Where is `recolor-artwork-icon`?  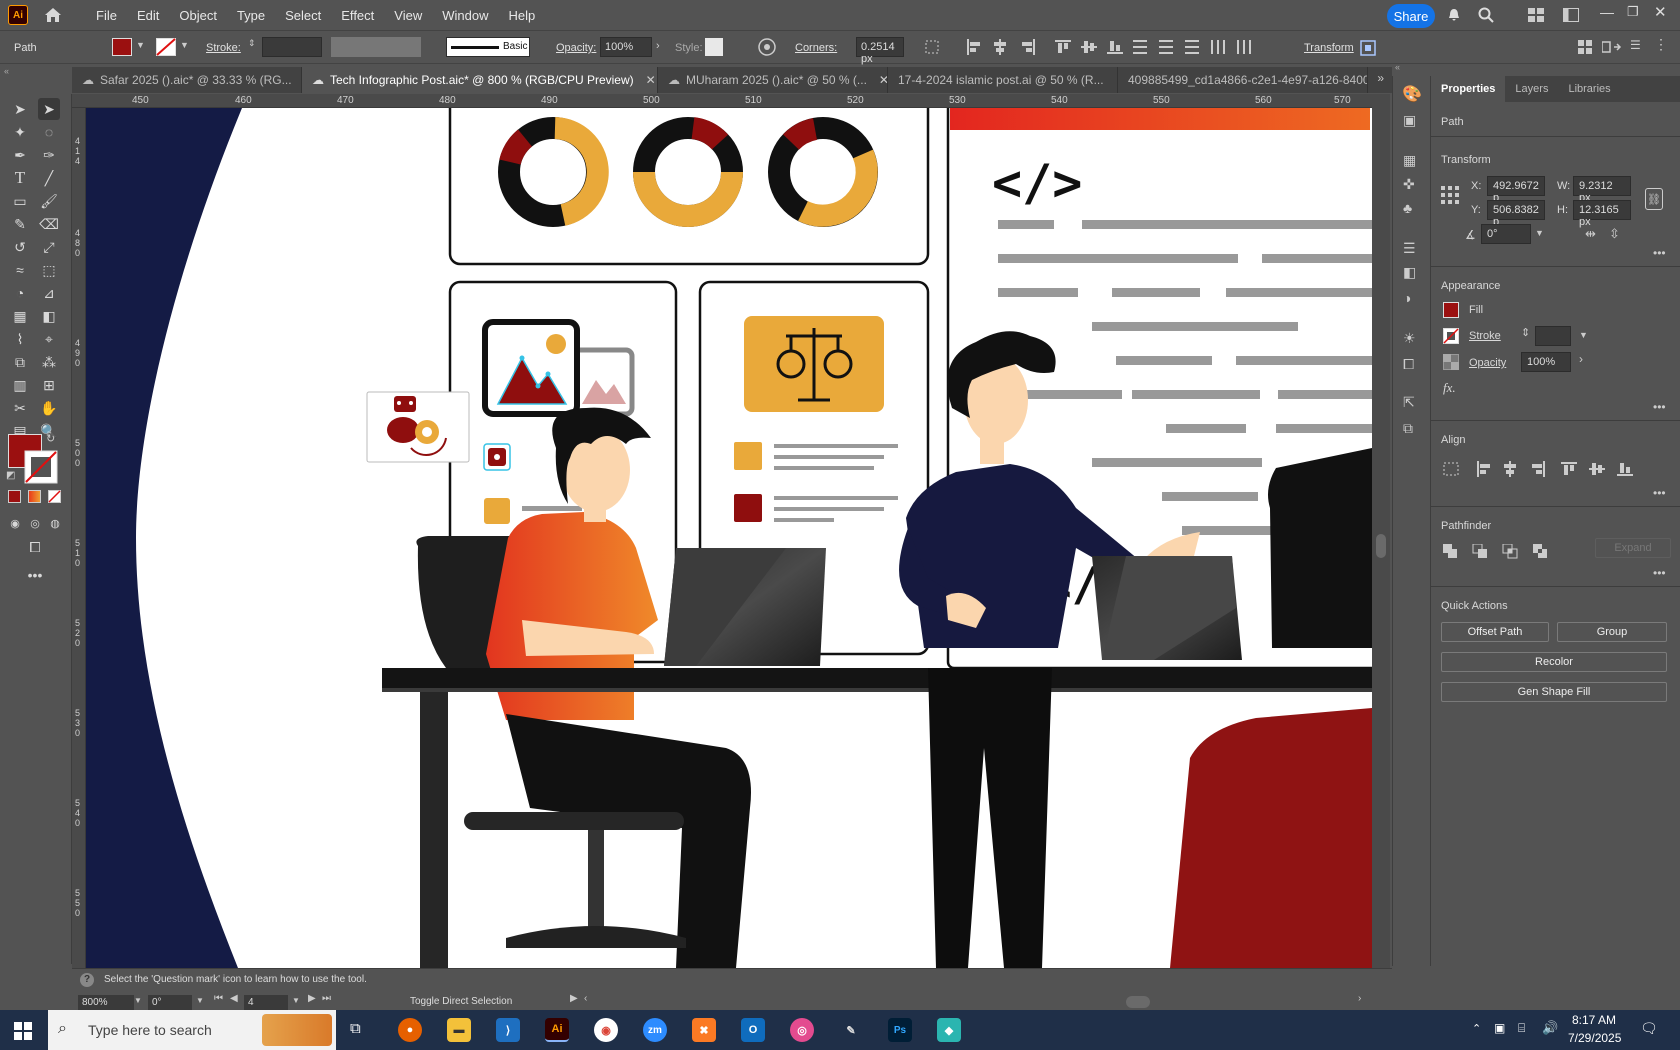
recolor-artwork-icon is located at coordinates (767, 47).